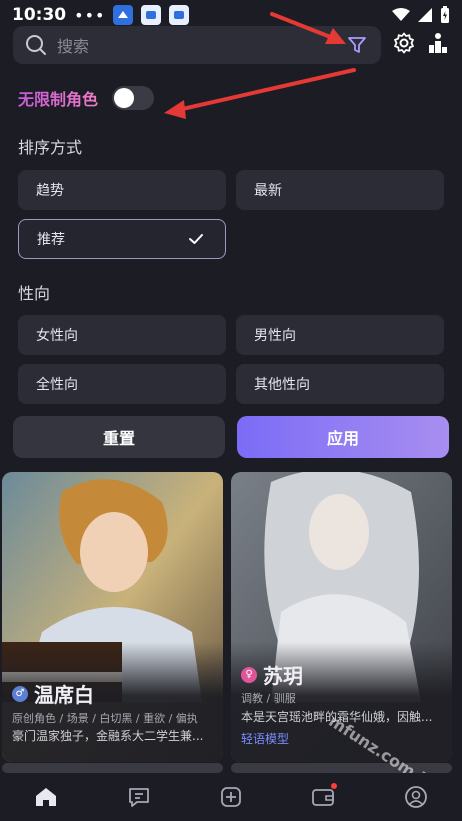 The image size is (462, 821). I want to click on character-tags: 调教 / 驯服, so click(268, 698).